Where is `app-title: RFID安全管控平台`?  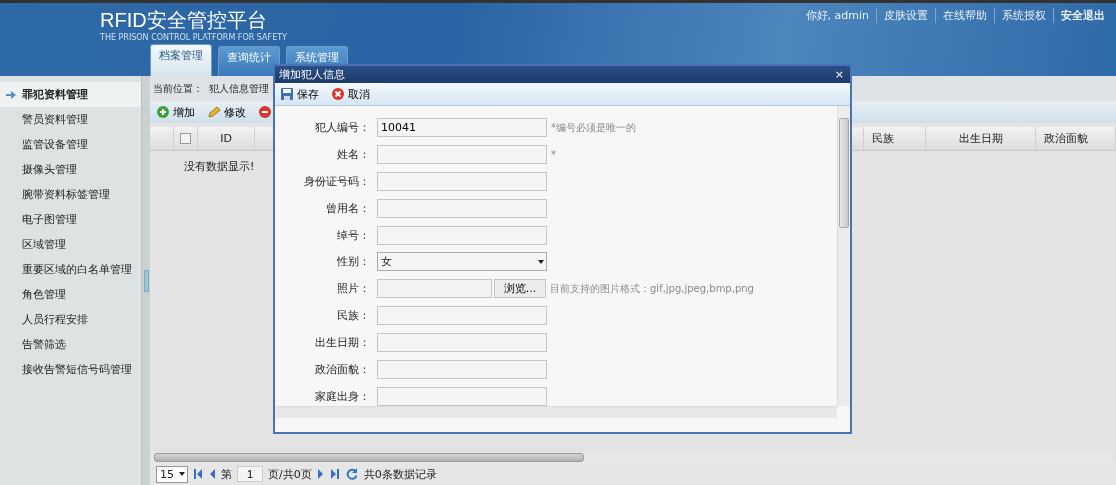 app-title: RFID安全管控平台 is located at coordinates (184, 20).